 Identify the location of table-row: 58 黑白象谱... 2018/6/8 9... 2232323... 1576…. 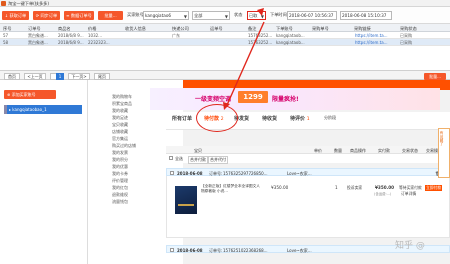
(225, 42).